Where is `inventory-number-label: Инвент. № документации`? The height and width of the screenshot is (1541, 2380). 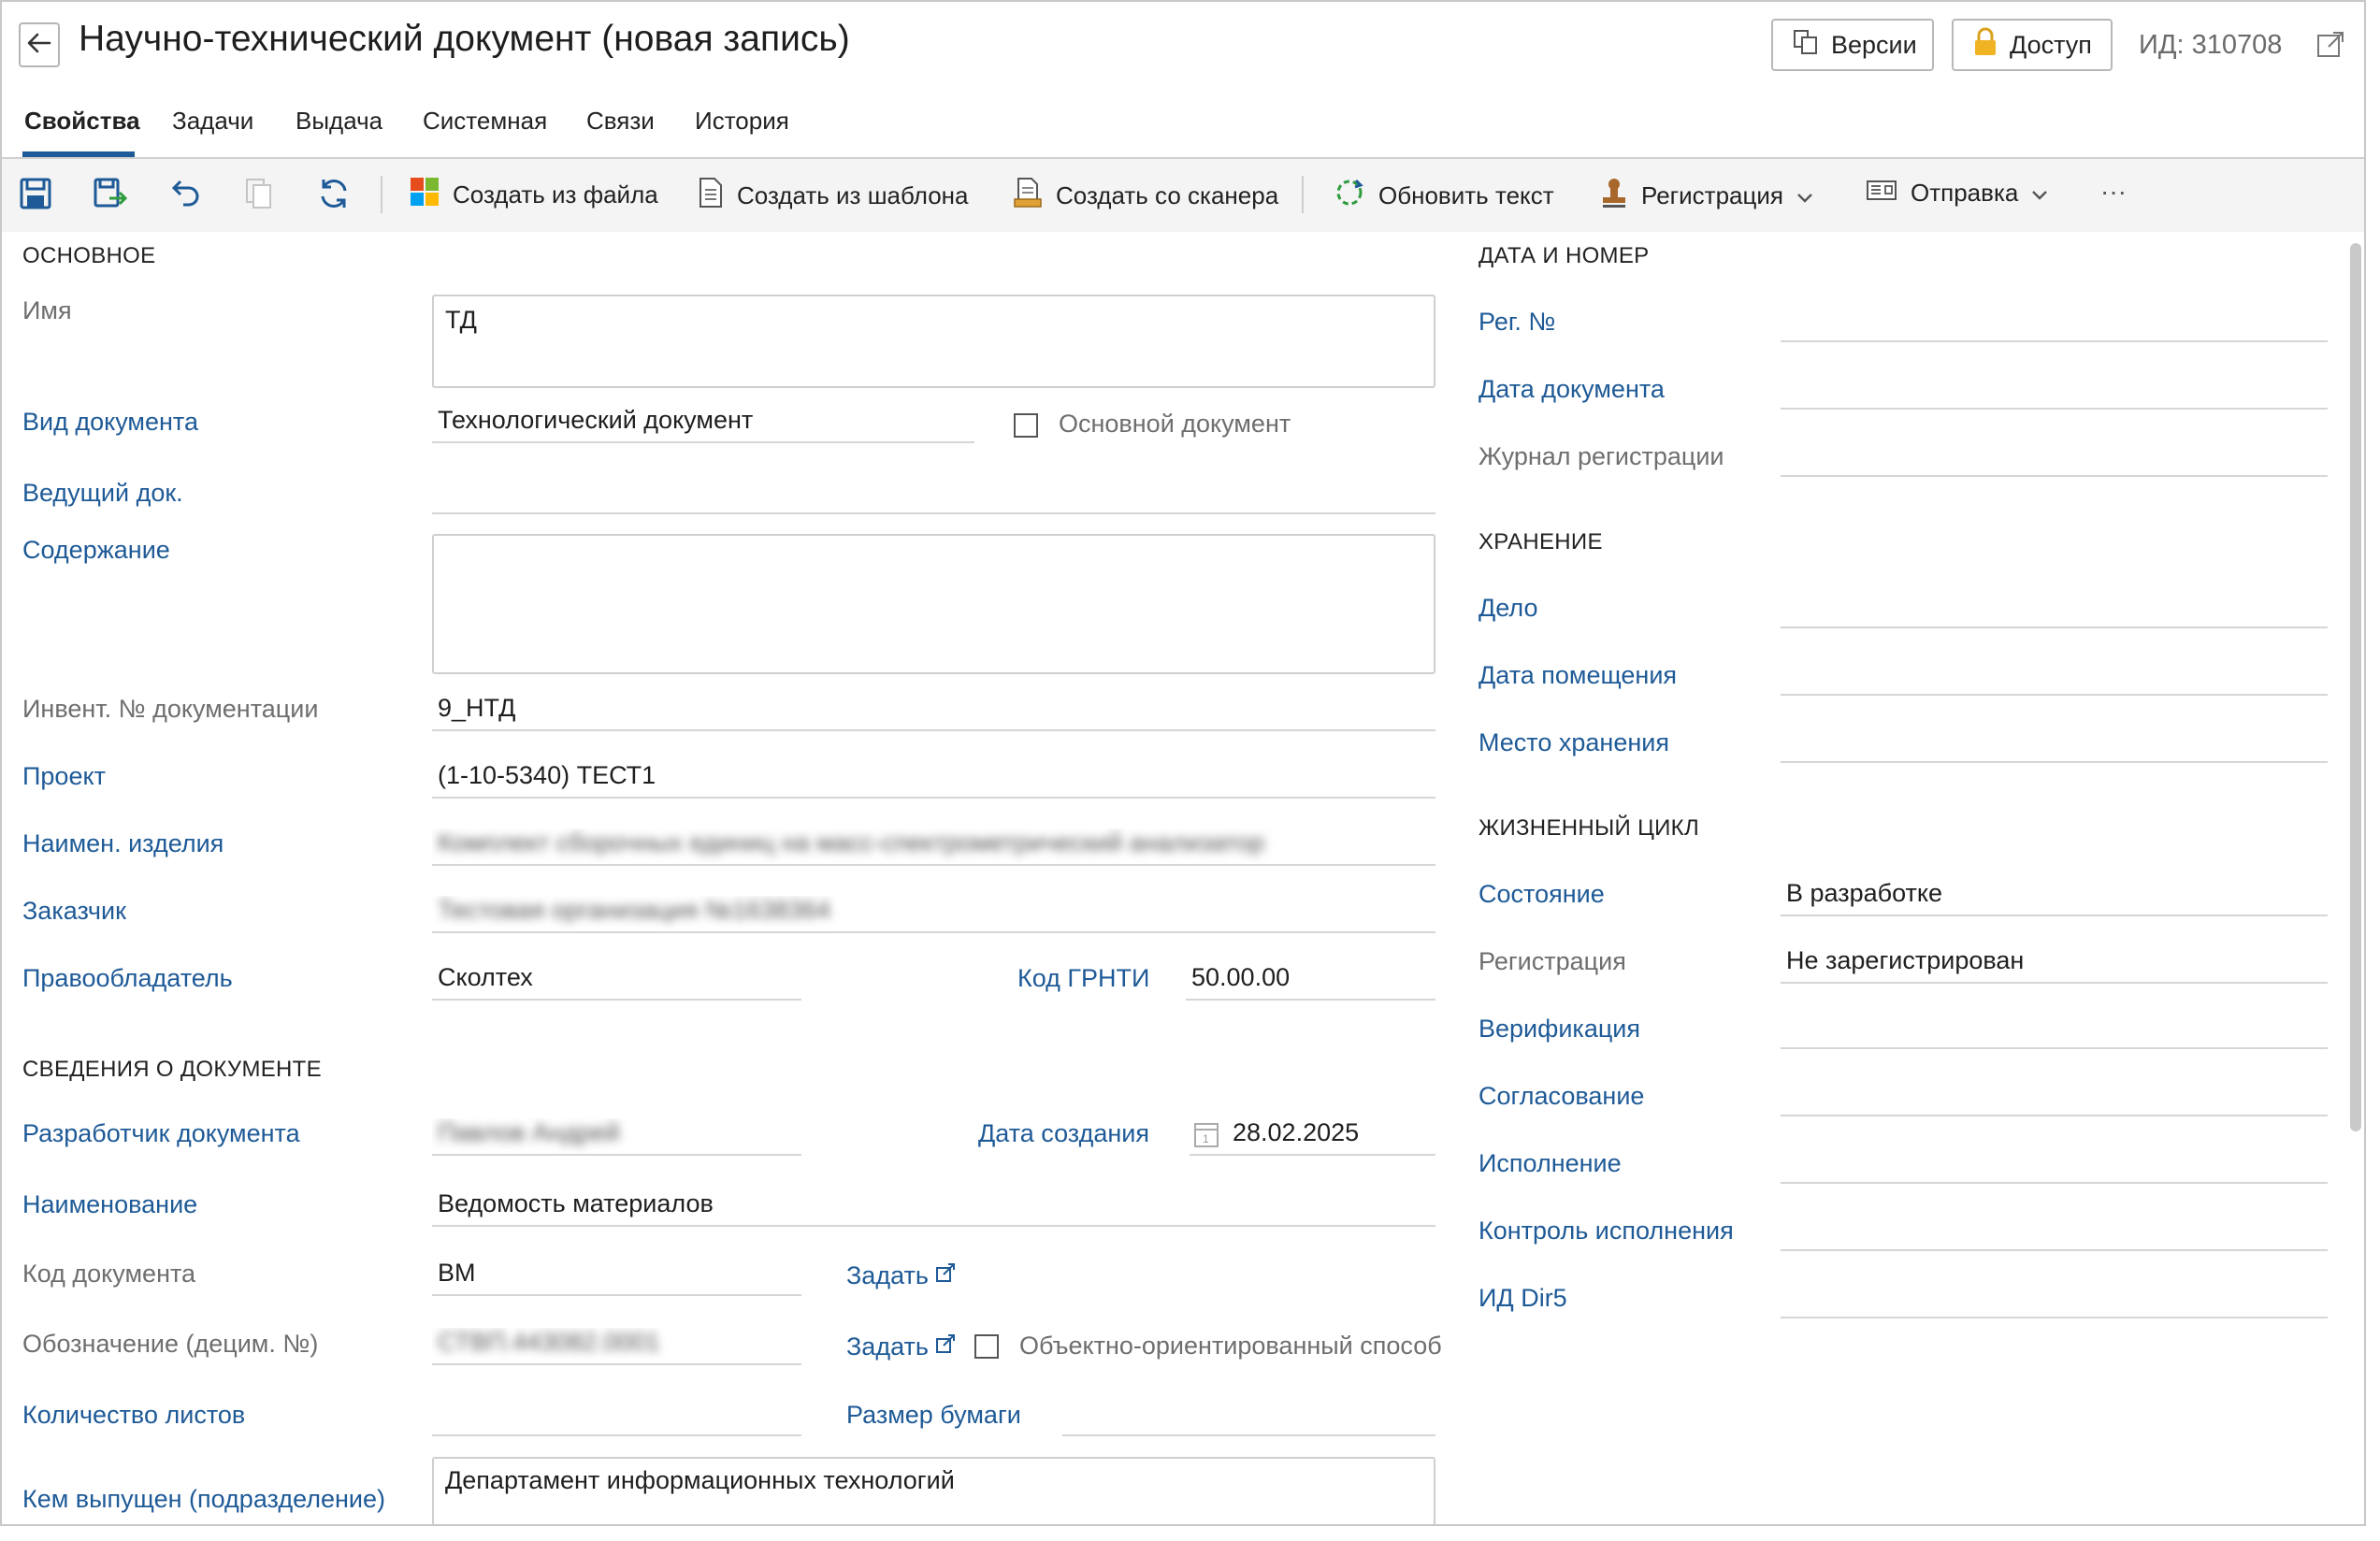
inventory-number-label: Инвент. № документации is located at coordinates (170, 709).